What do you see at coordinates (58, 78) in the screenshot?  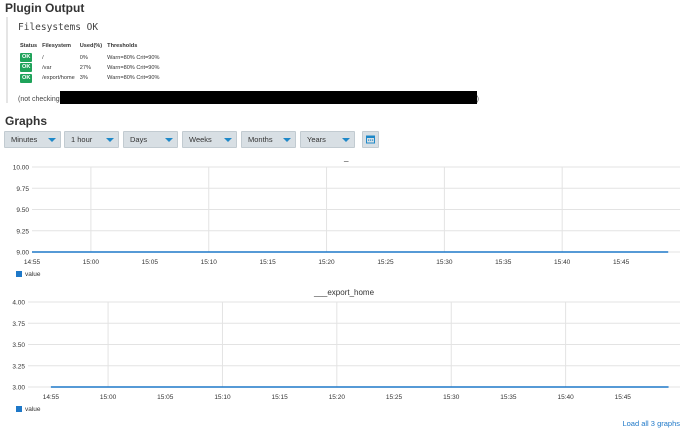 I see `filesystem-cell: /export/home` at bounding box center [58, 78].